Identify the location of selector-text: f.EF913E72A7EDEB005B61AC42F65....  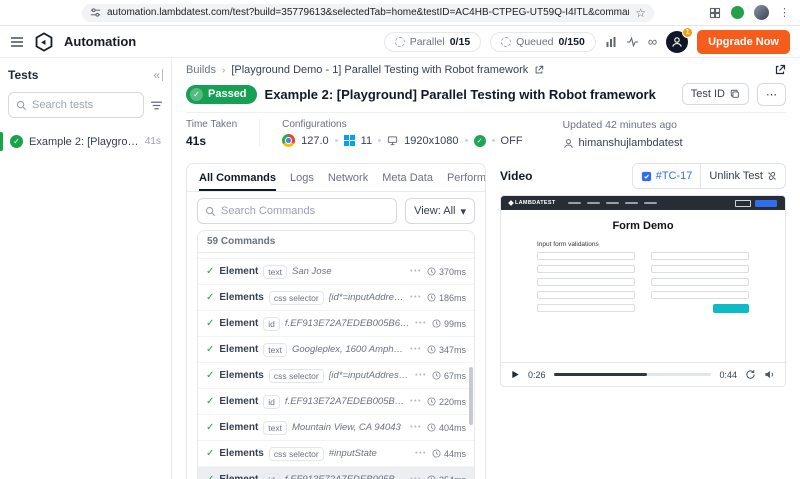
(347, 323).